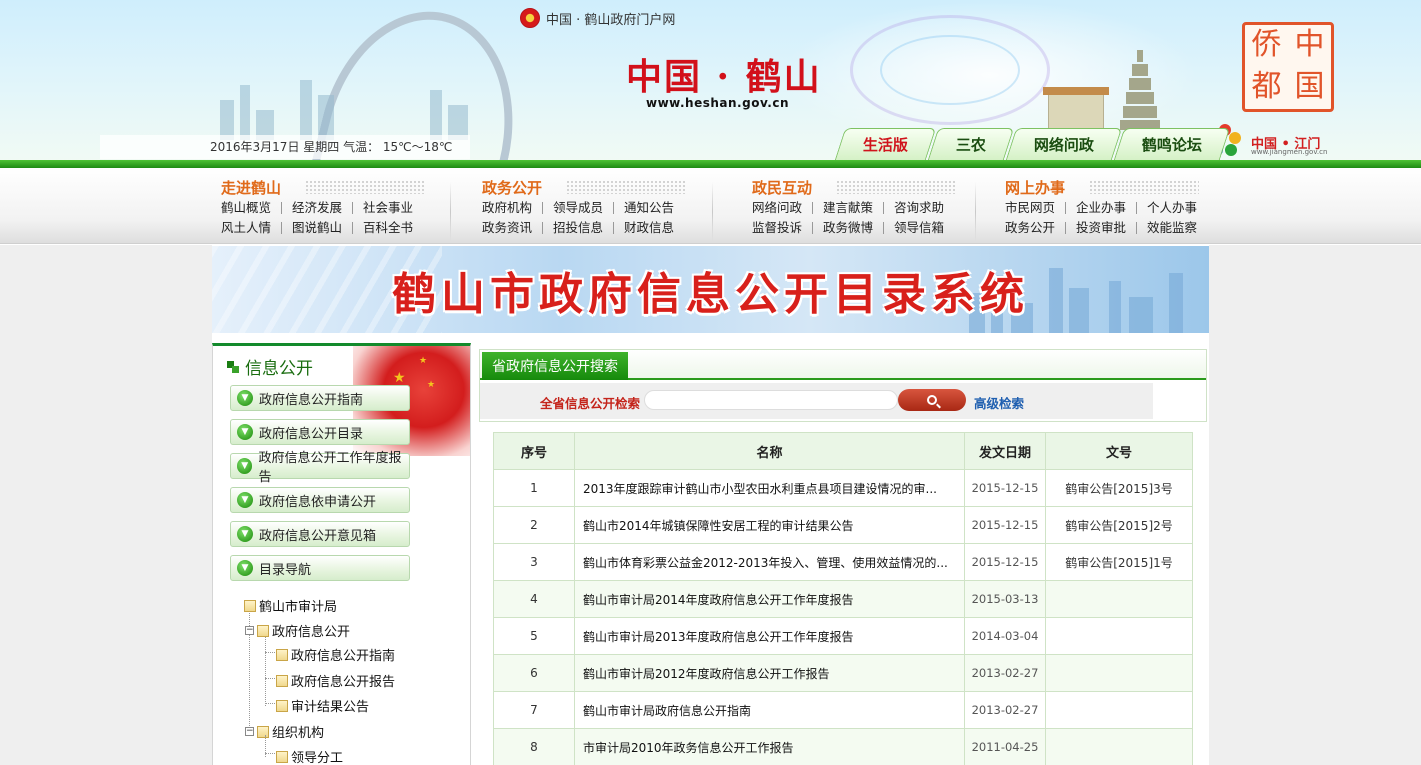 This screenshot has height=765, width=1421. I want to click on cell-name-link: 鹤山市审计局2012年度政府信息公开工作报告, so click(769, 673).